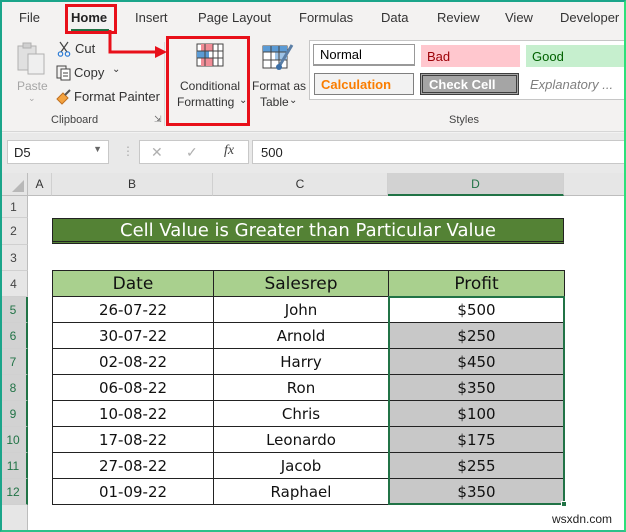  Describe the element at coordinates (18, 186) in the screenshot. I see `select-all-triangle-icon` at that location.